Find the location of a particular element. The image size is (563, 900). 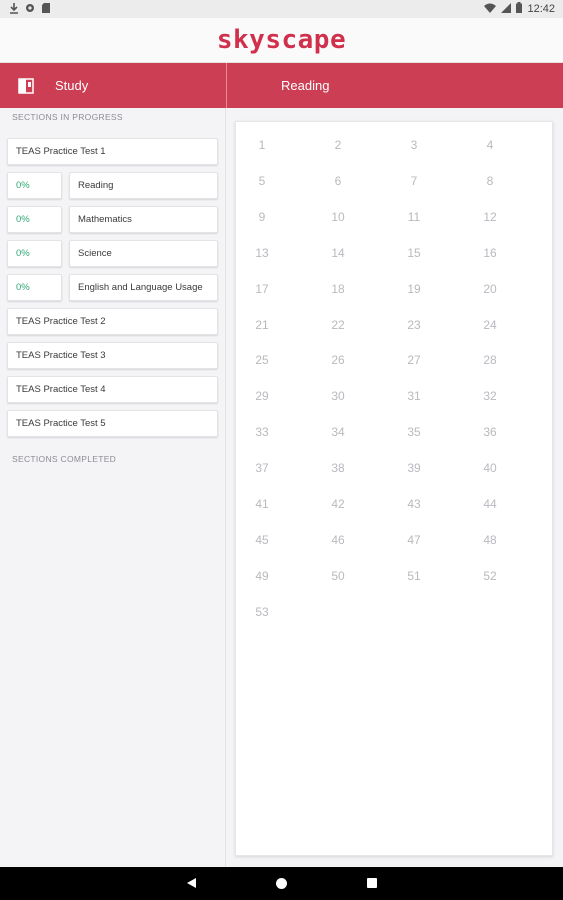

question-number: 39 is located at coordinates (414, 468).